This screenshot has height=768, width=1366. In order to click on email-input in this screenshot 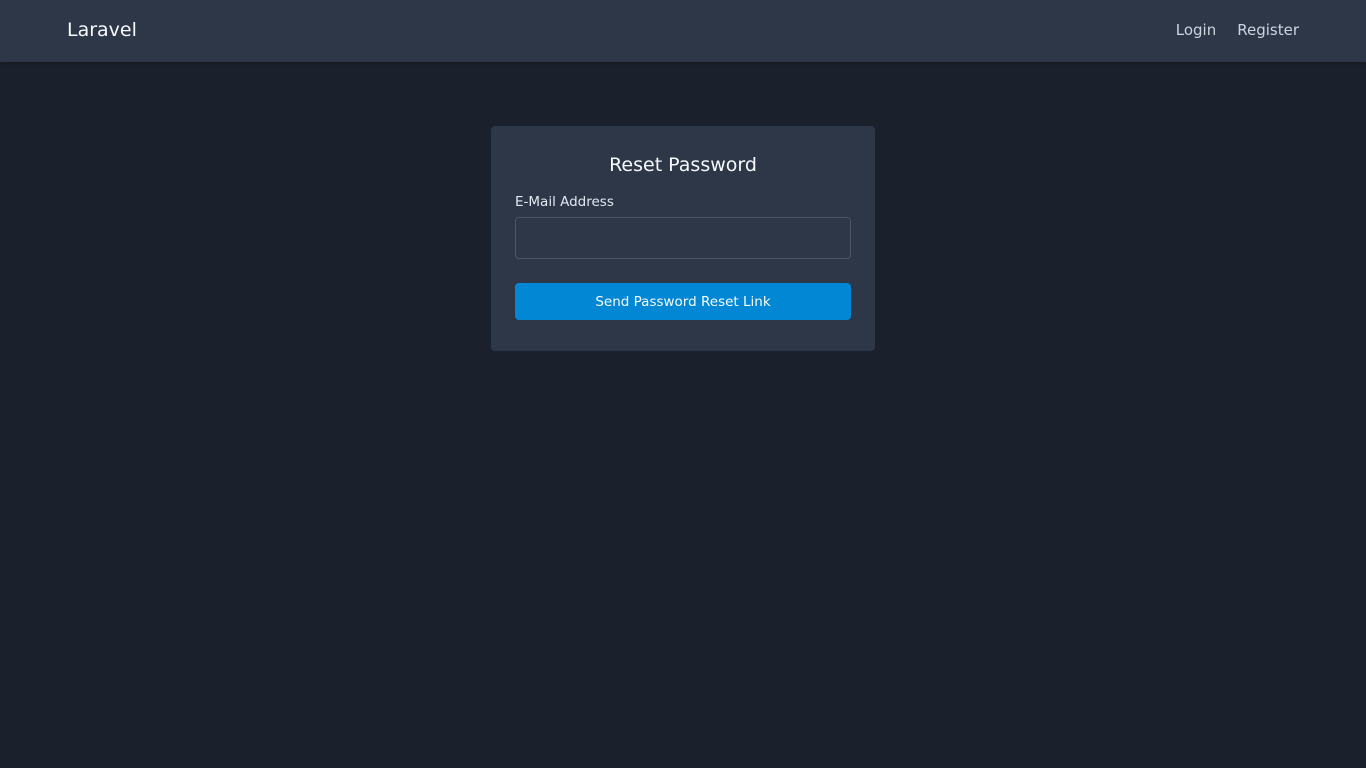, I will do `click(683, 238)`.